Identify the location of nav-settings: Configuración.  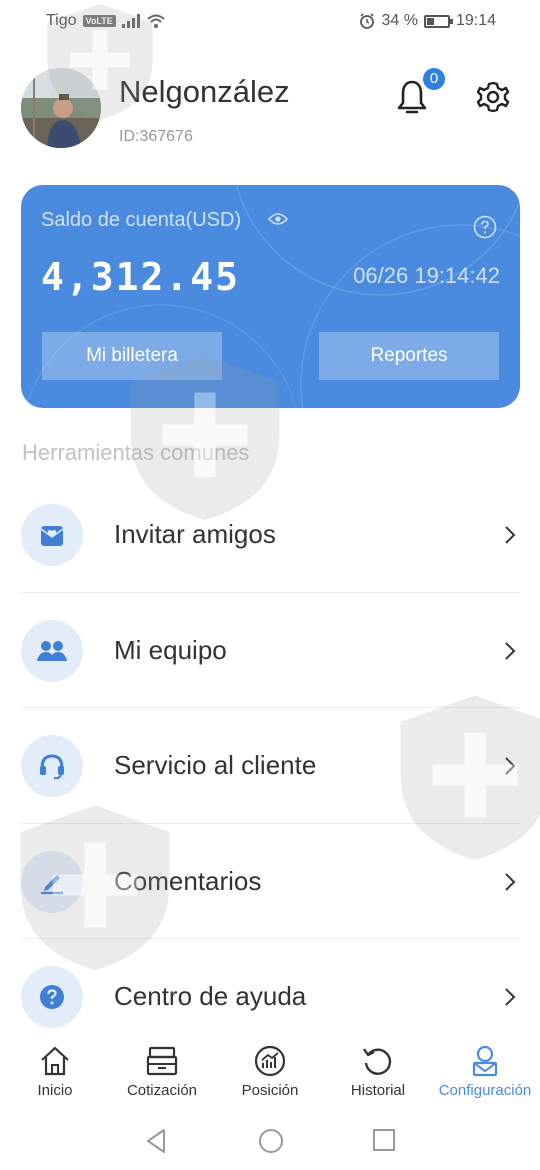
(485, 1076).